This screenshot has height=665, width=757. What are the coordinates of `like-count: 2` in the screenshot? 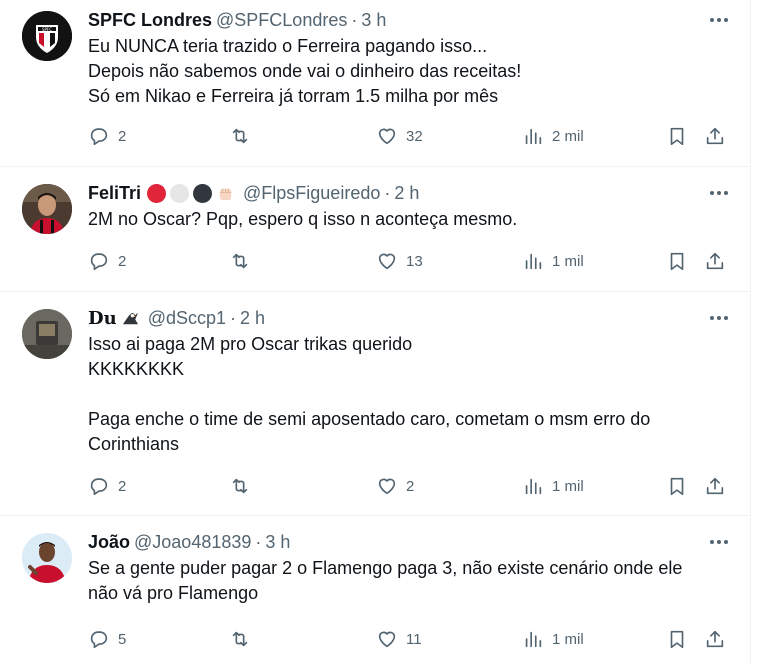 It's located at (410, 486).